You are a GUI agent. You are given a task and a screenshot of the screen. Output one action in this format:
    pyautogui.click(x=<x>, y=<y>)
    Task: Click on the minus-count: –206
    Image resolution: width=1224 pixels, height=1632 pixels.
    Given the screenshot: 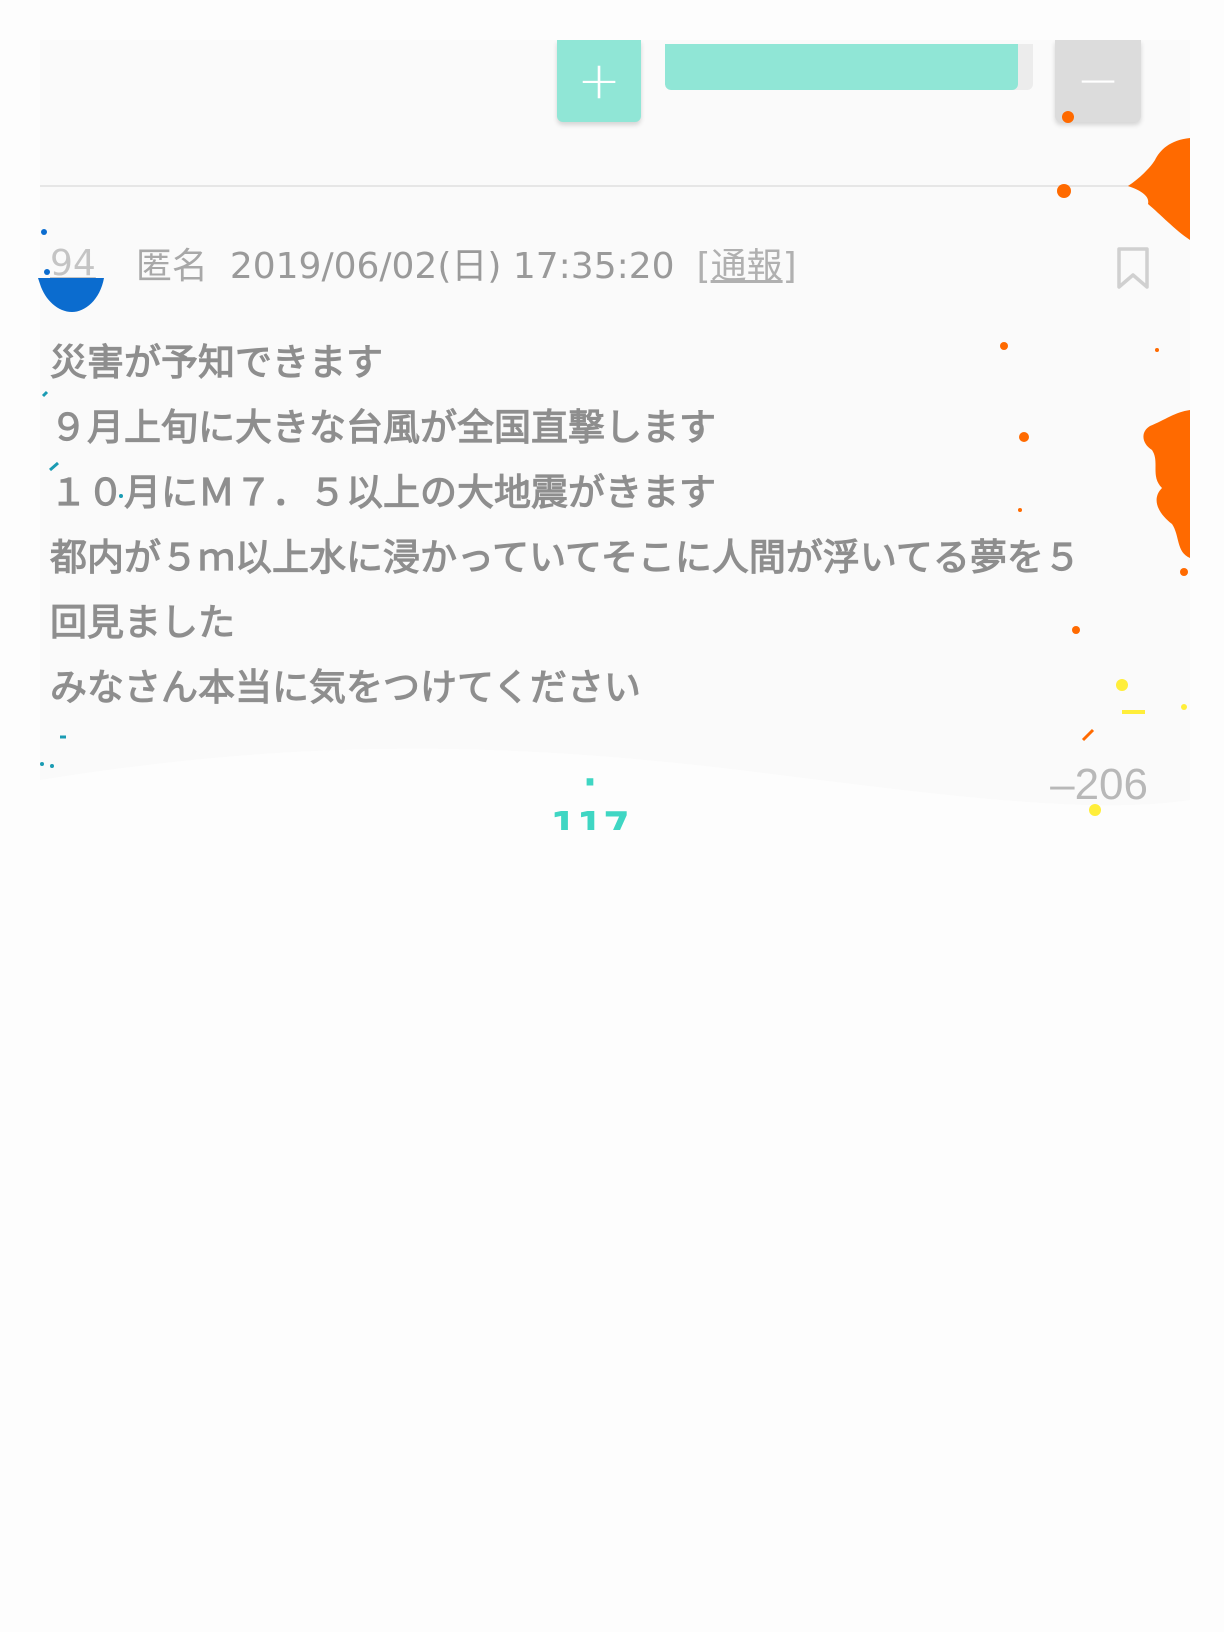 What is the action you would take?
    pyautogui.click(x=1073, y=785)
    